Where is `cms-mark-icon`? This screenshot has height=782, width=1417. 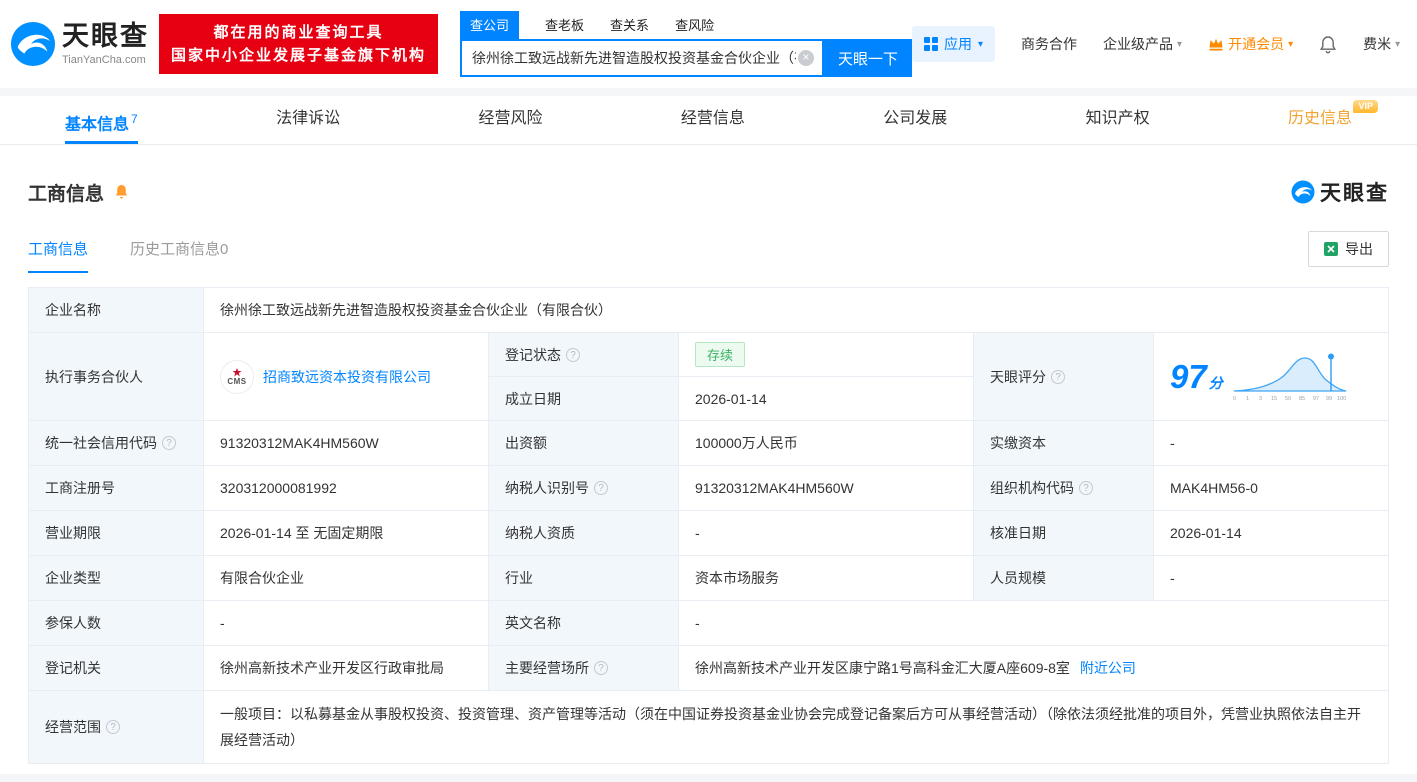
cms-mark-icon is located at coordinates (237, 371).